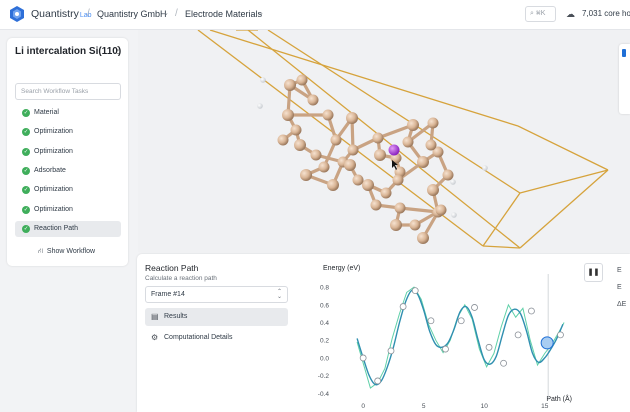  Describe the element at coordinates (324, 288) in the screenshot. I see `y-tick-label: 0.8` at that location.